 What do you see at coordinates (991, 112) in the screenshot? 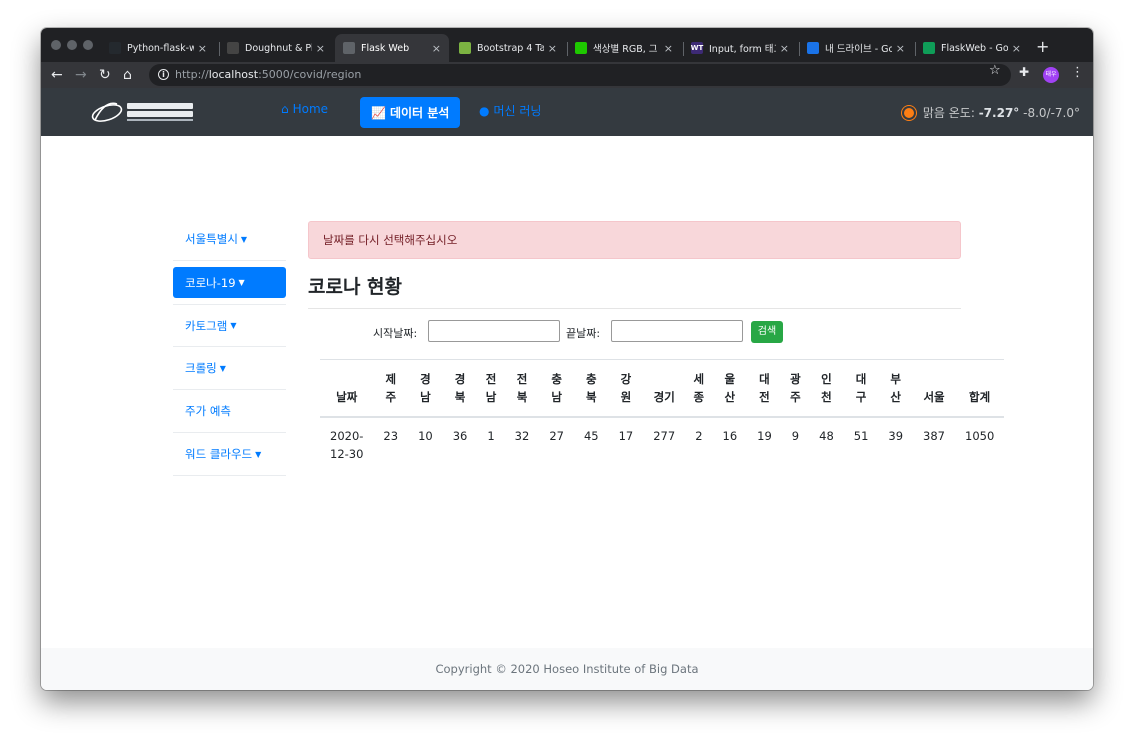
I see `weather-widget: 맑음 온도: -7.27° -8.0/-7.0°` at bounding box center [991, 112].